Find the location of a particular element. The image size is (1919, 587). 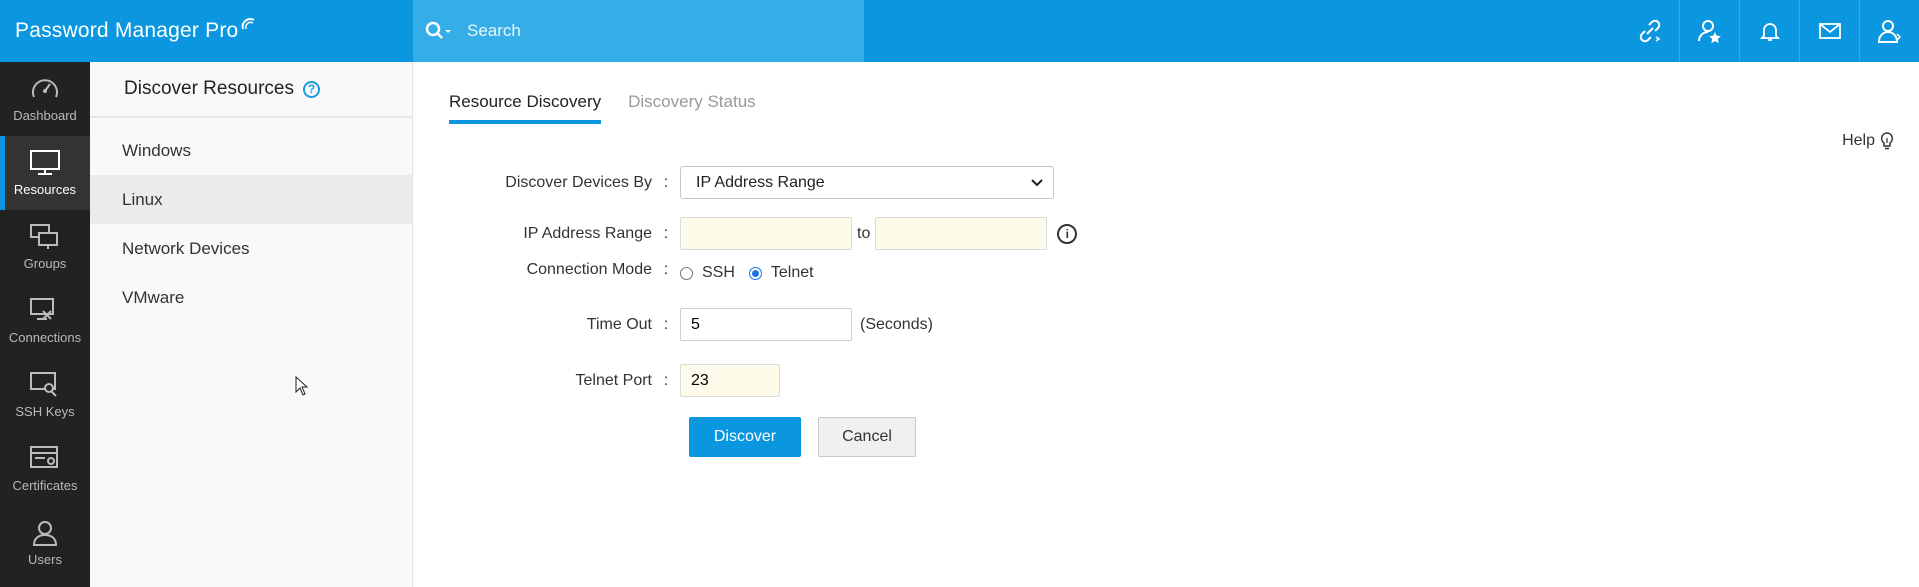

nav-item-groups: Groups is located at coordinates (45, 247).